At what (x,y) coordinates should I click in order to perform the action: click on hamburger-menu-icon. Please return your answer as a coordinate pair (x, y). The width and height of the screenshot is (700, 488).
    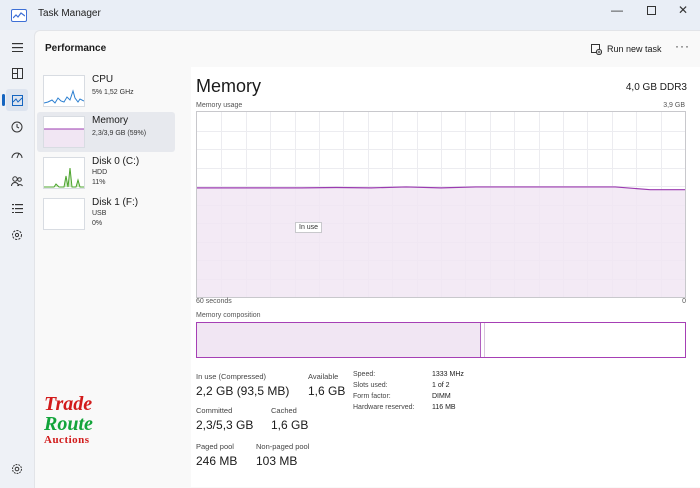
    Looking at the image, I should click on (17, 47).